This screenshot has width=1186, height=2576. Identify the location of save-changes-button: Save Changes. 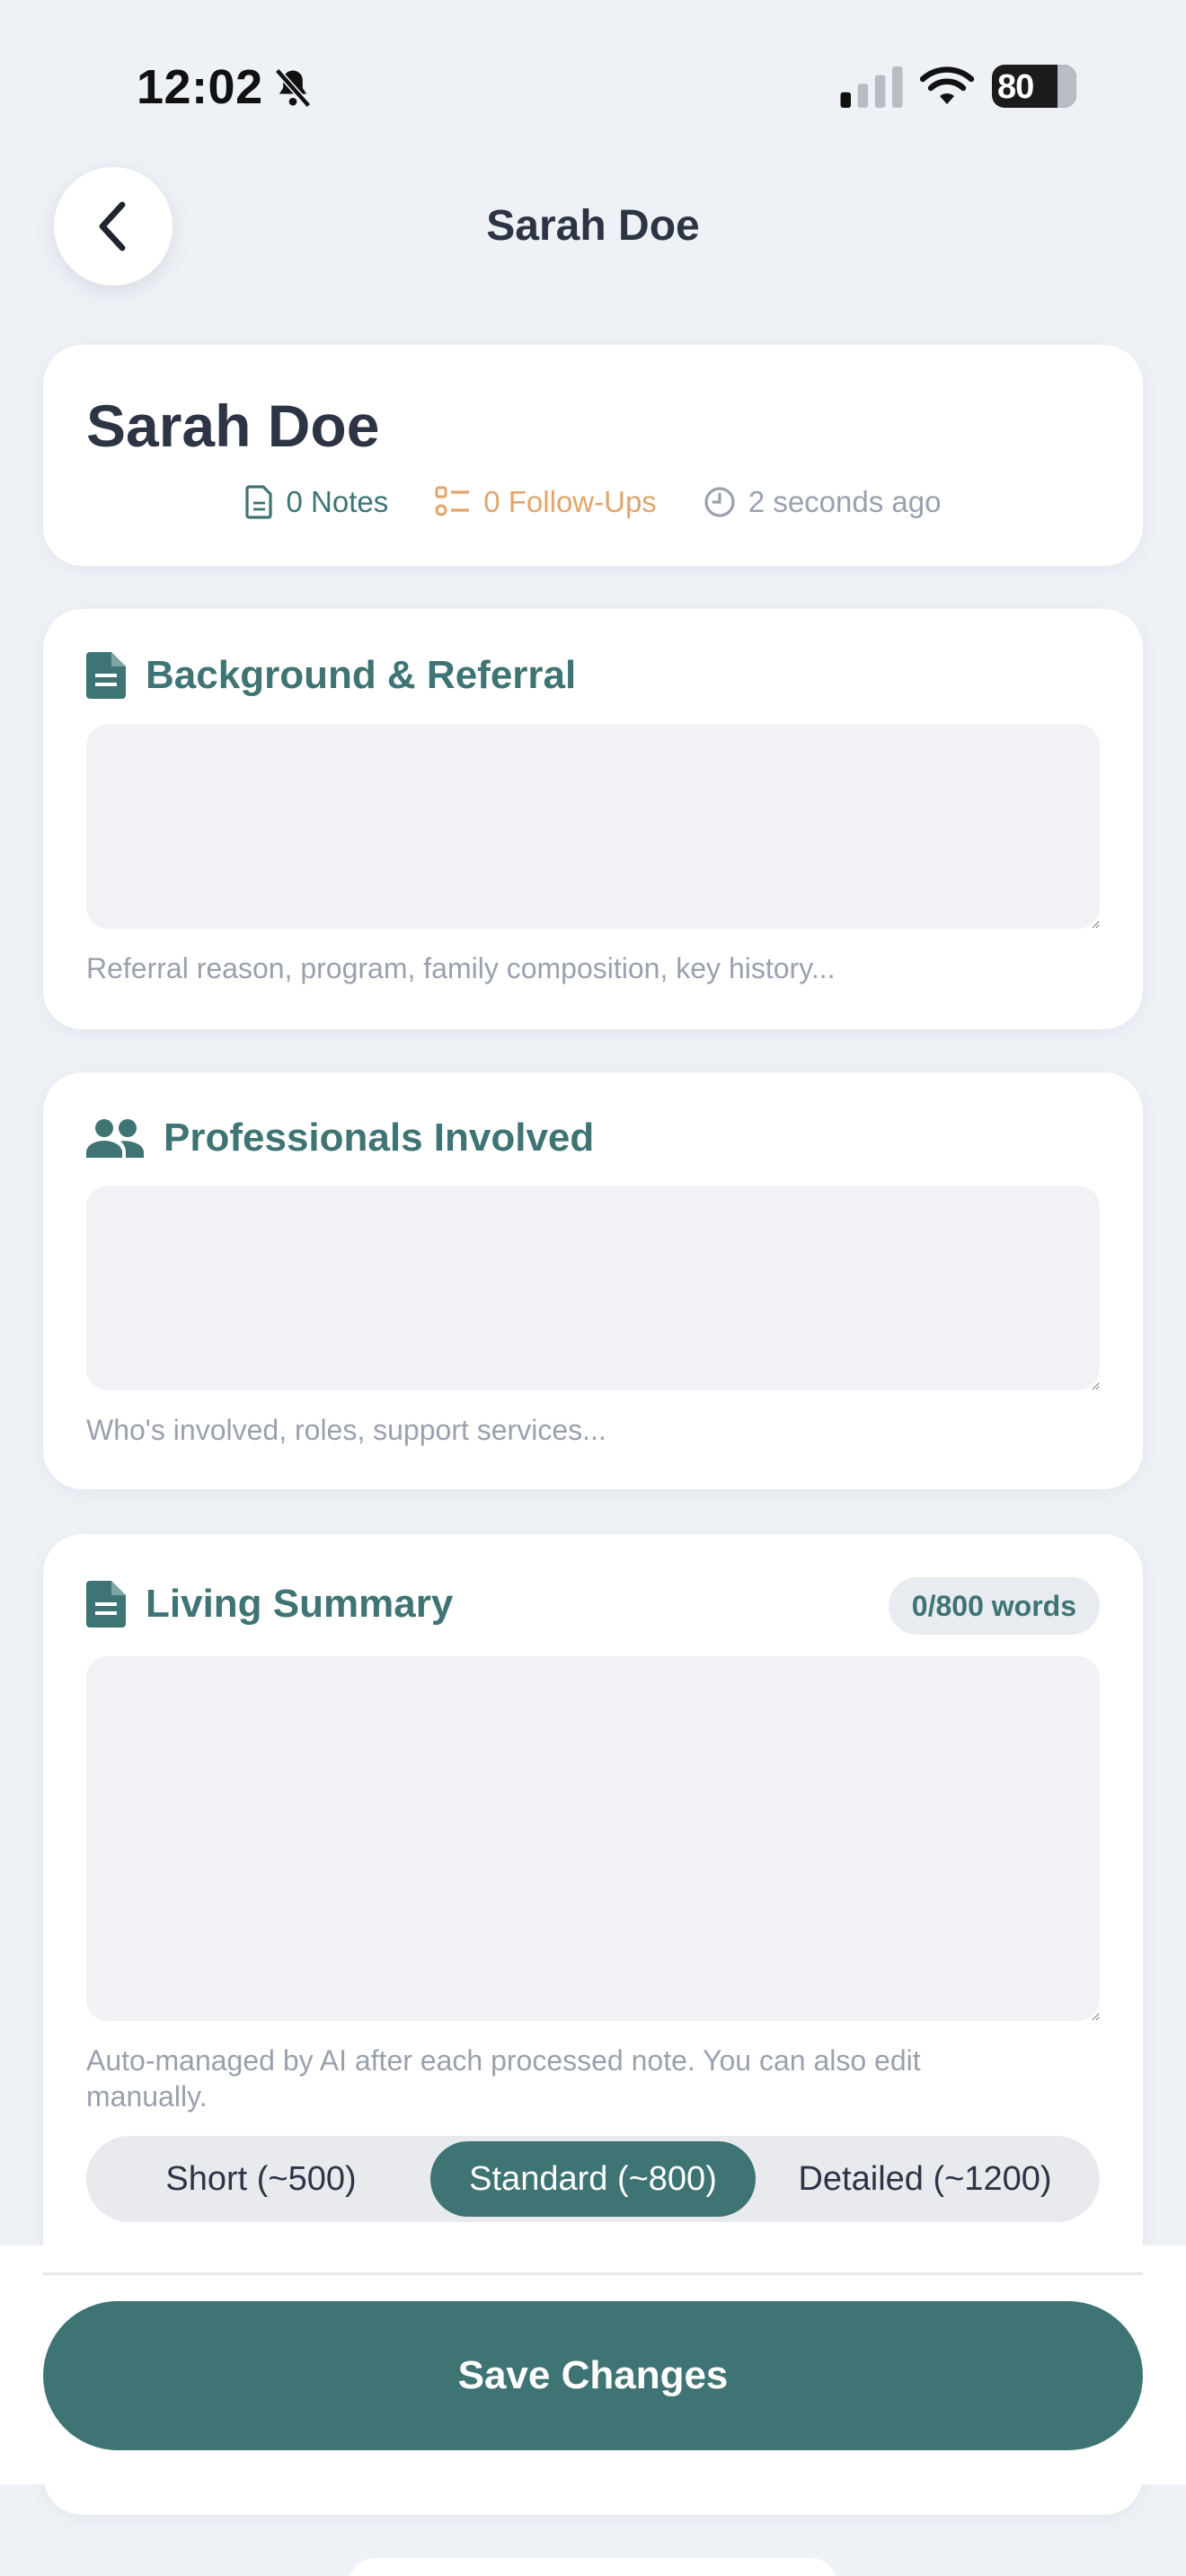
(593, 2375).